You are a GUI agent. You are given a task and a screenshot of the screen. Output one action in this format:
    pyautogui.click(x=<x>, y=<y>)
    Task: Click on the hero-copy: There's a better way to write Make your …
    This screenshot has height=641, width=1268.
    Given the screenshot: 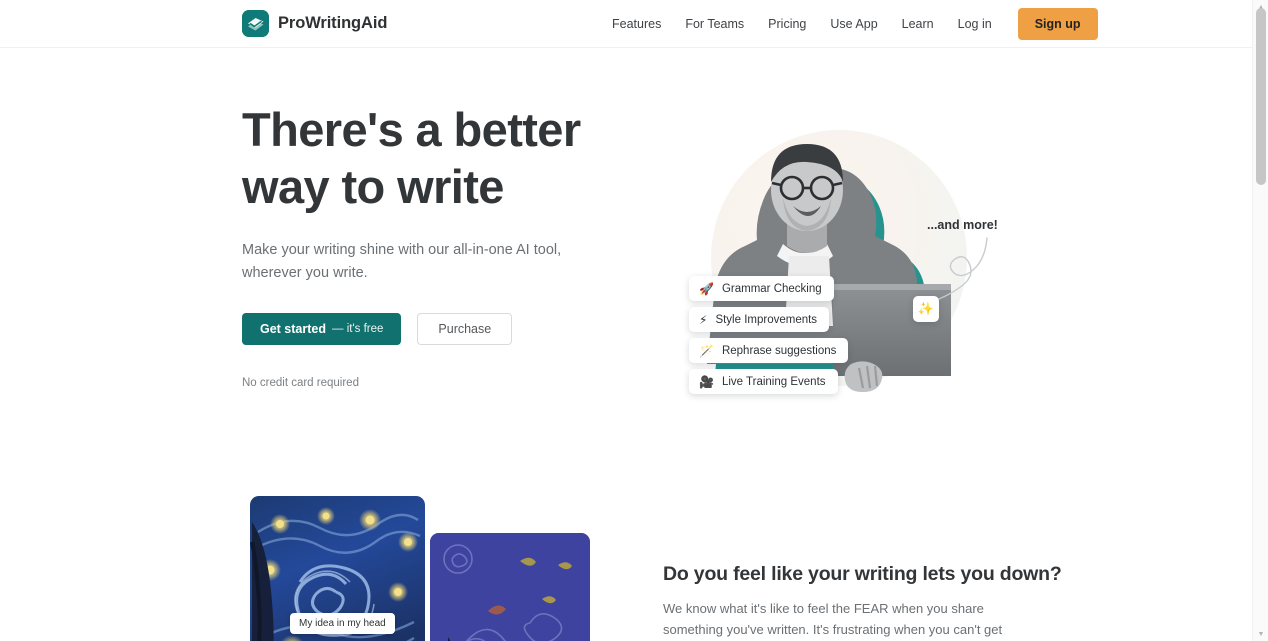 What is the action you would take?
    pyautogui.click(x=442, y=245)
    